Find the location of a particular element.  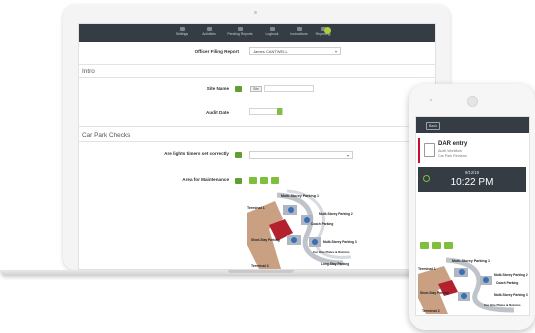

nav-item-activities: Activities is located at coordinates (209, 31).